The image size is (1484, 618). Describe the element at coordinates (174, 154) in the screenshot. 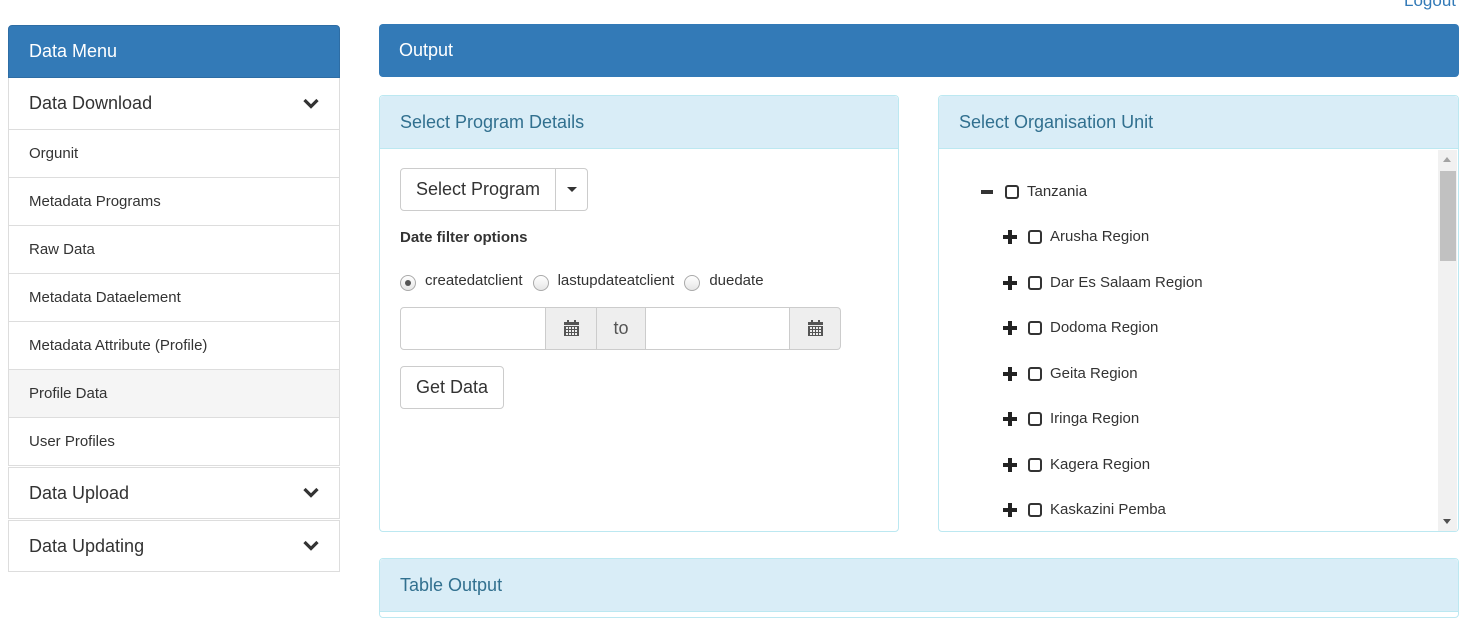

I see `sidebar-item-orgunit: Orgunit` at that location.